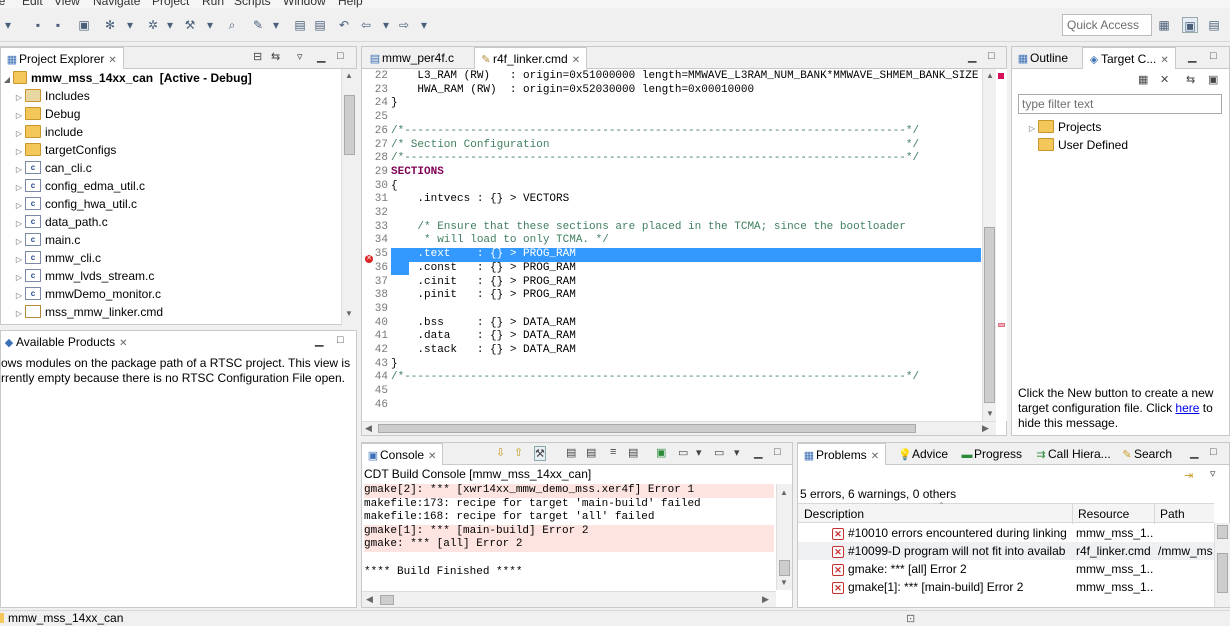 This screenshot has height=626, width=1230. Describe the element at coordinates (350, 4) in the screenshot. I see `menu-help: Help` at that location.